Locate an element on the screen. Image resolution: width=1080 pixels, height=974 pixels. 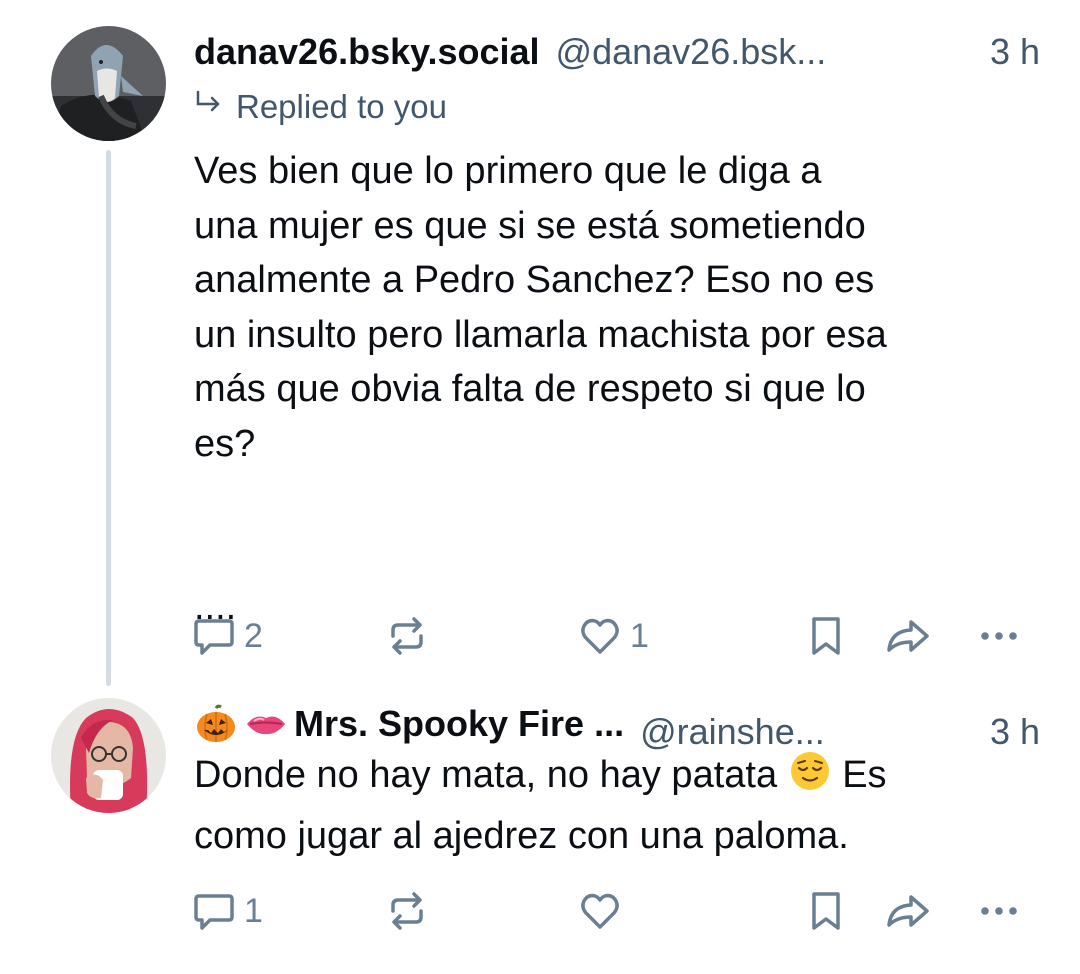
post-header: Mrs. Spooky Fire ... @rainshe... 3 h is located at coordinates (617, 728).